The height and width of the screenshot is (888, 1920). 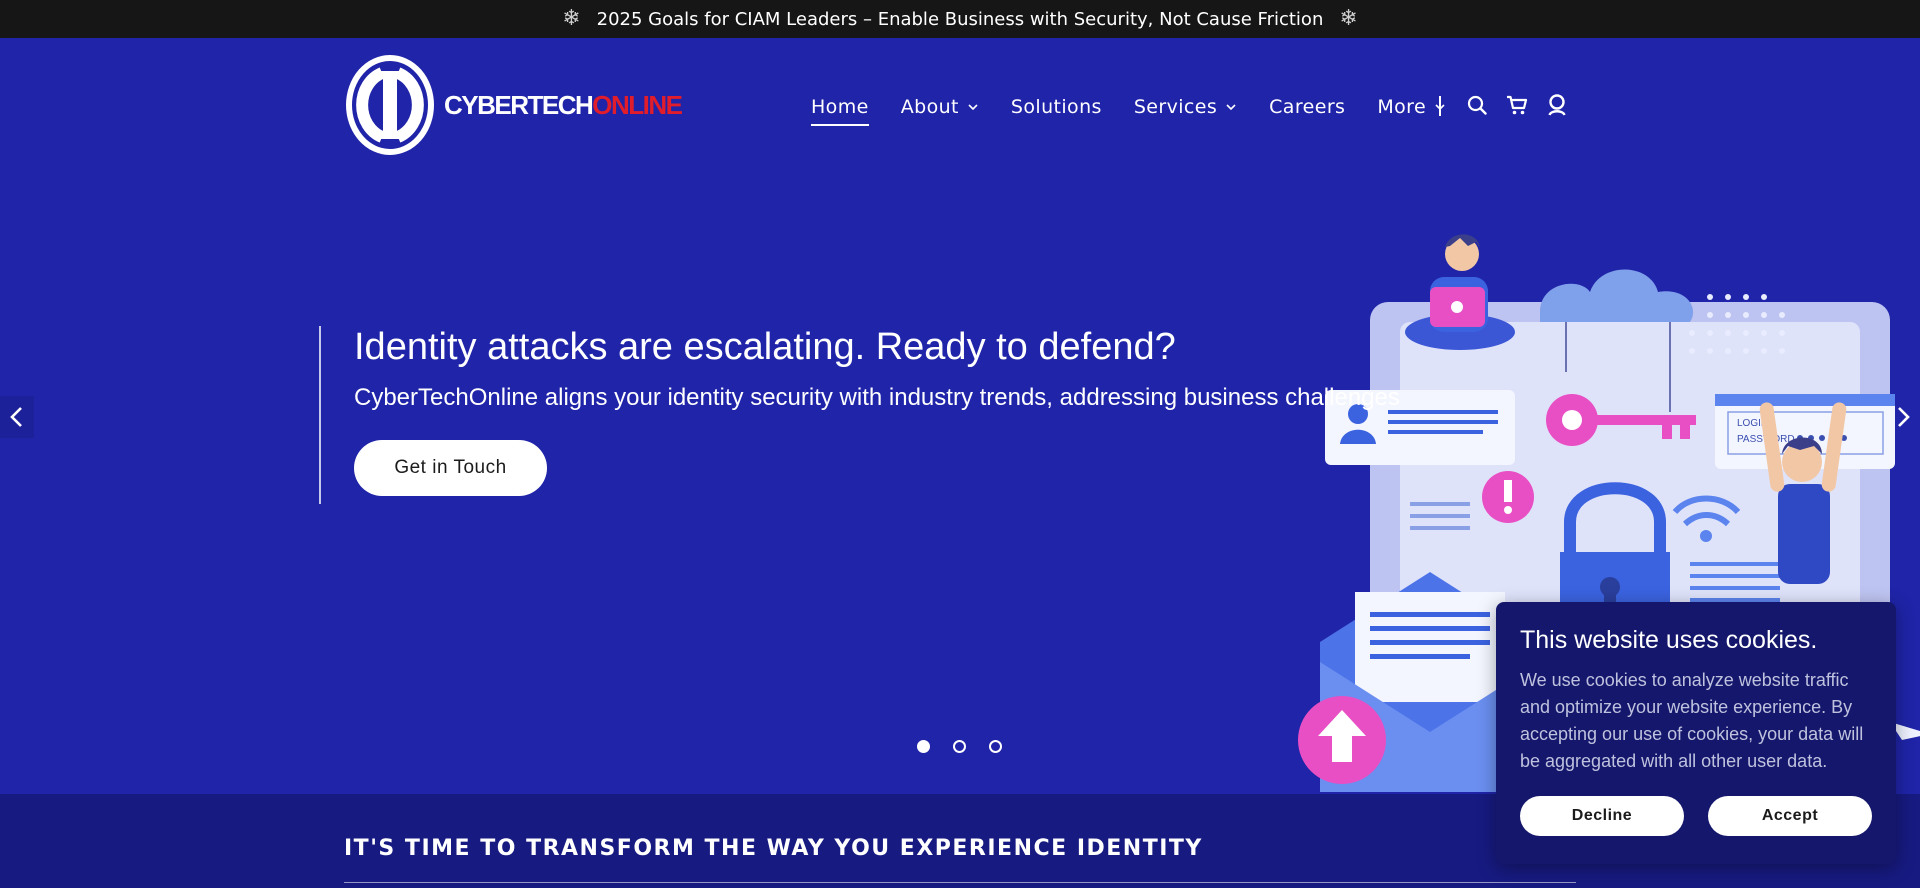 I want to click on carousel-next-button, so click(x=1903, y=417).